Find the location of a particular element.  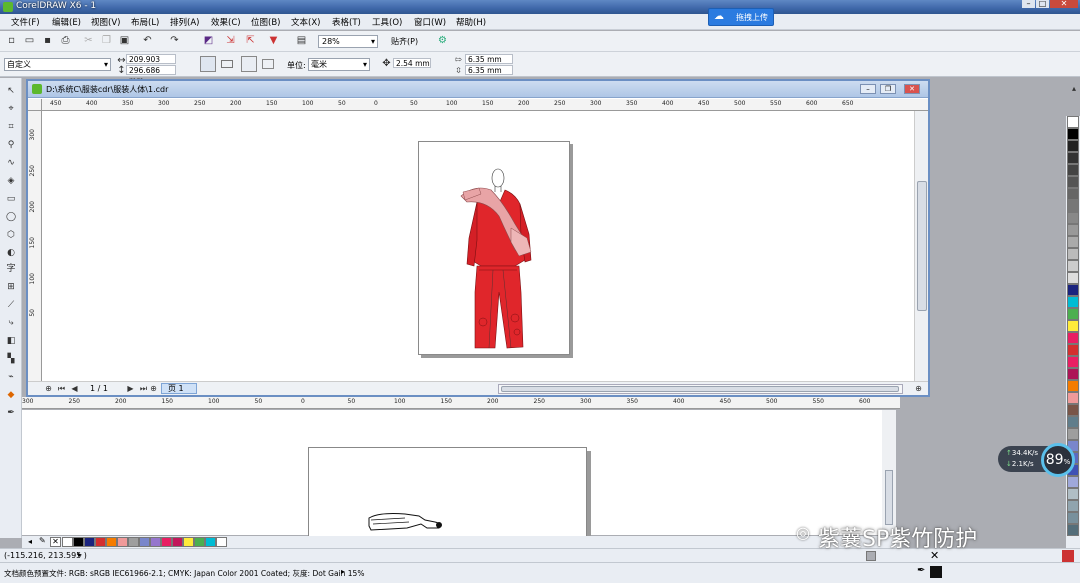

redo-icon: ↷ is located at coordinates (174, 40).